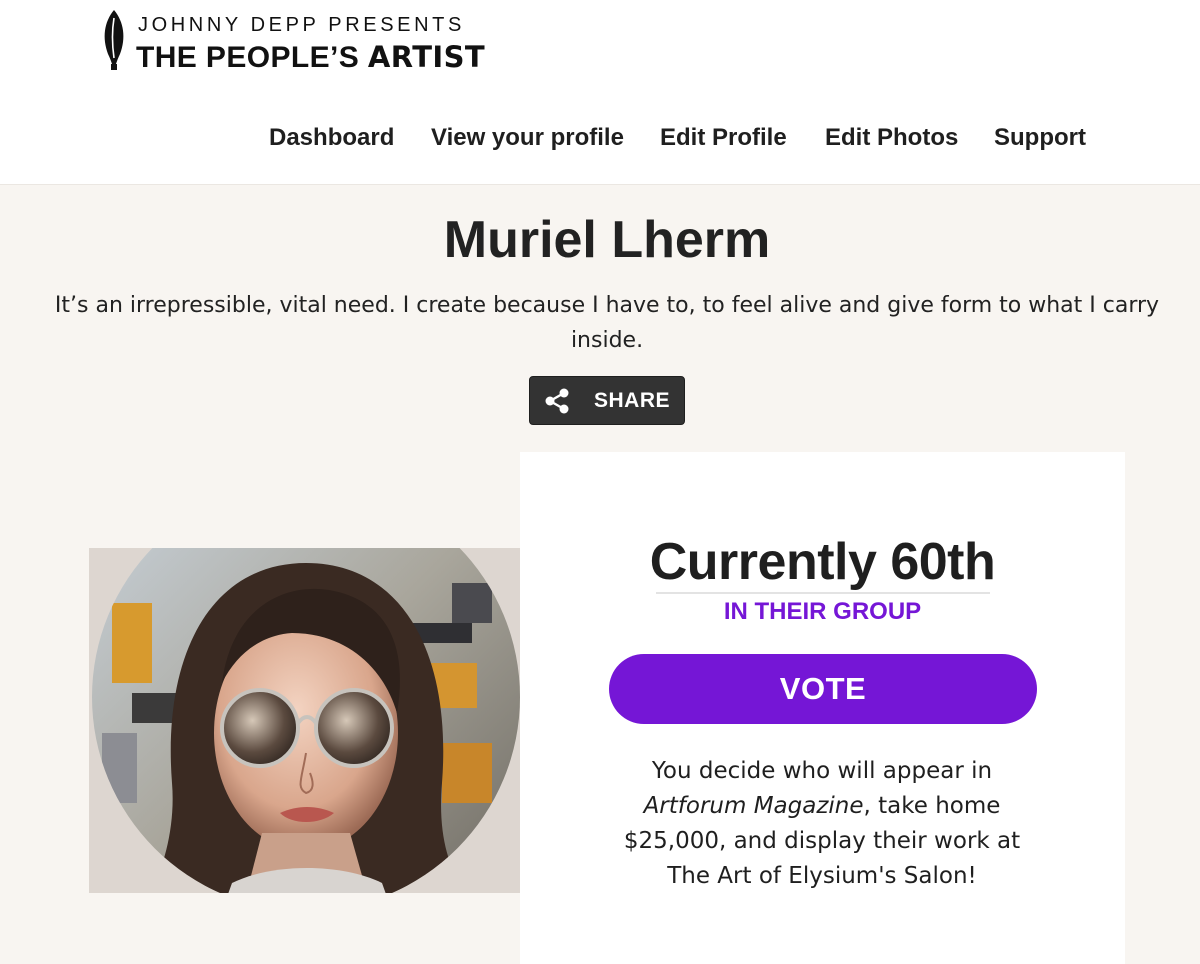 The width and height of the screenshot is (1200, 964). I want to click on brand-title: THE PEOPLE’S ARTIST, so click(310, 57).